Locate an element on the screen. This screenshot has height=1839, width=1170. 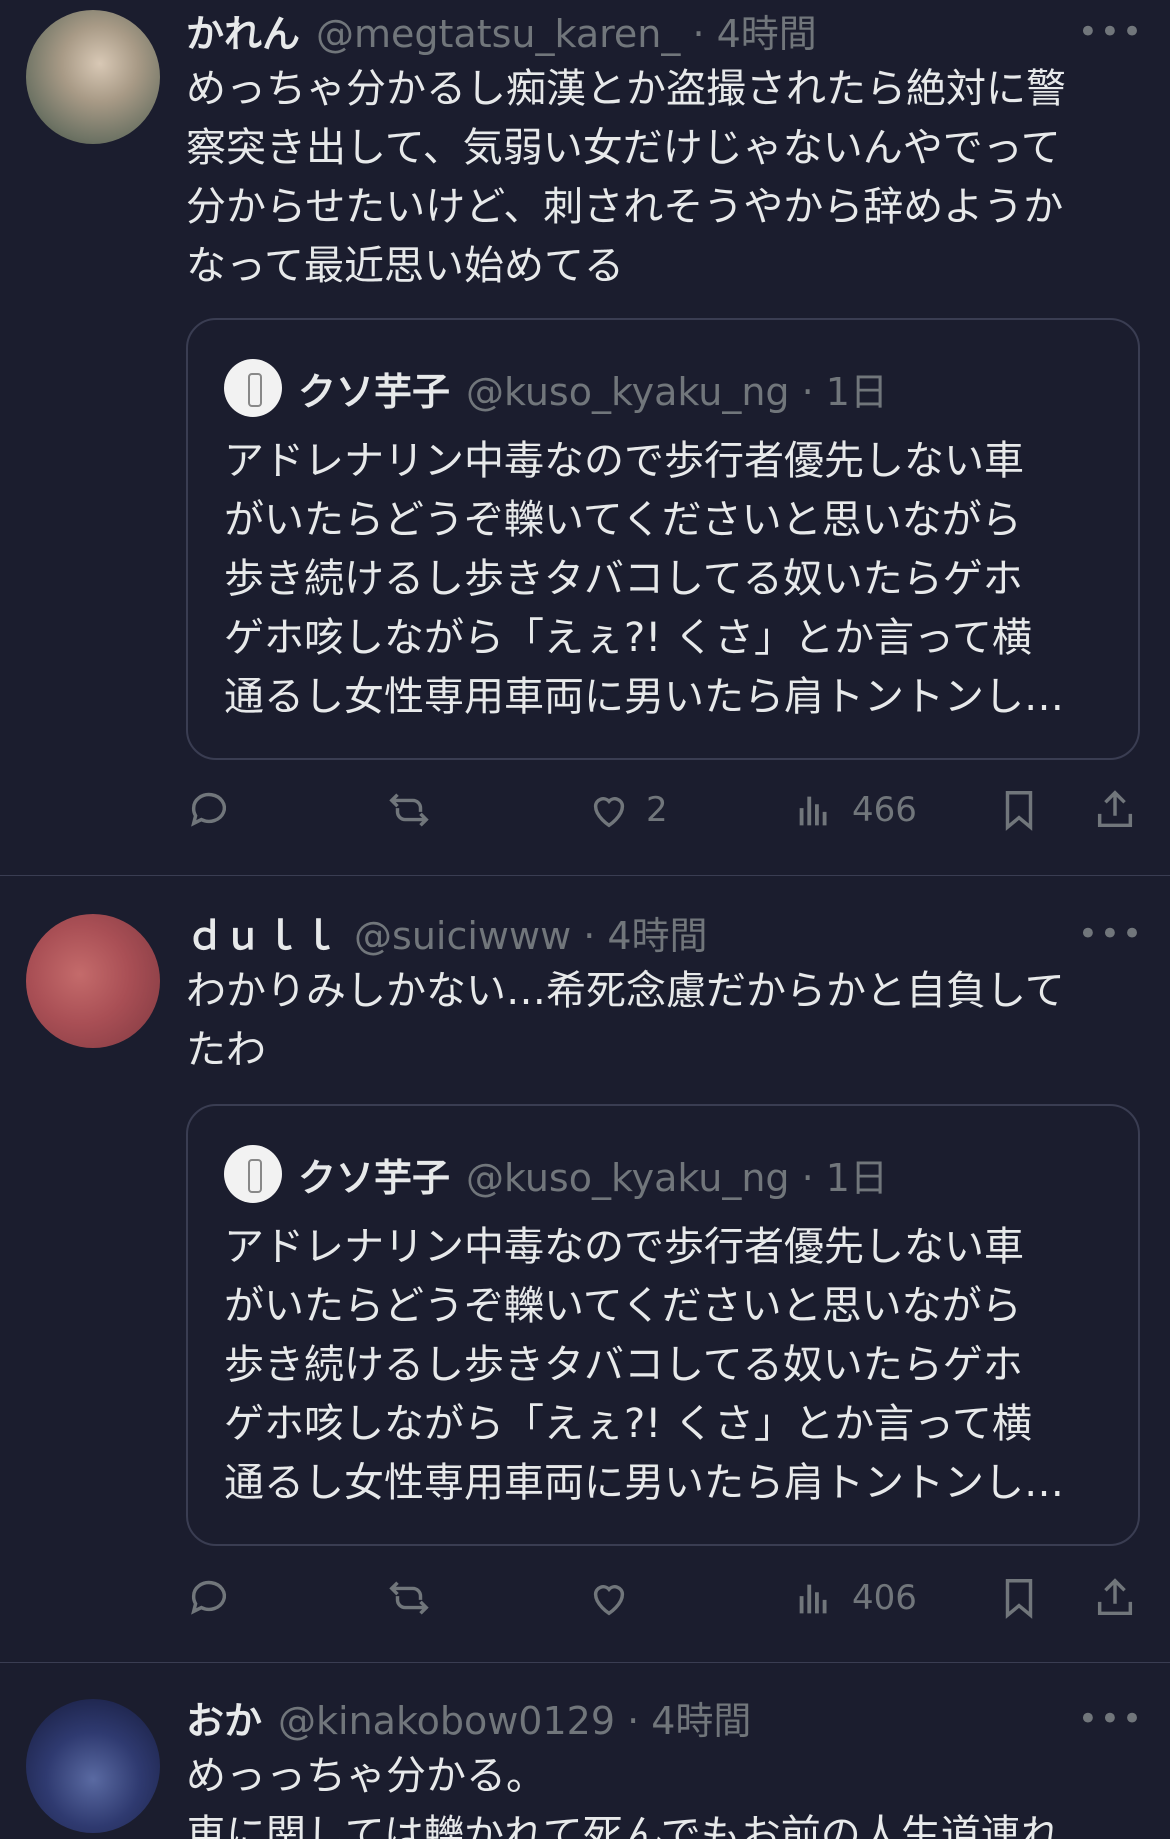
handle-and-time: @suiciwww · 4時間 is located at coordinates (531, 932).